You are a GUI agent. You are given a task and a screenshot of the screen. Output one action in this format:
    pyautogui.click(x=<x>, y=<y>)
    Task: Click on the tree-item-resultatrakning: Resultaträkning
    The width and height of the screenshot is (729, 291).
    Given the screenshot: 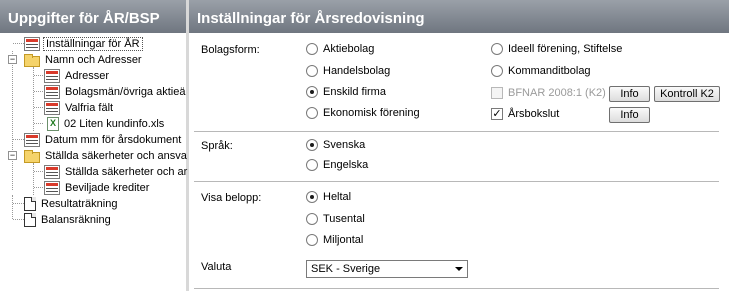 What is the action you would take?
    pyautogui.click(x=71, y=204)
    